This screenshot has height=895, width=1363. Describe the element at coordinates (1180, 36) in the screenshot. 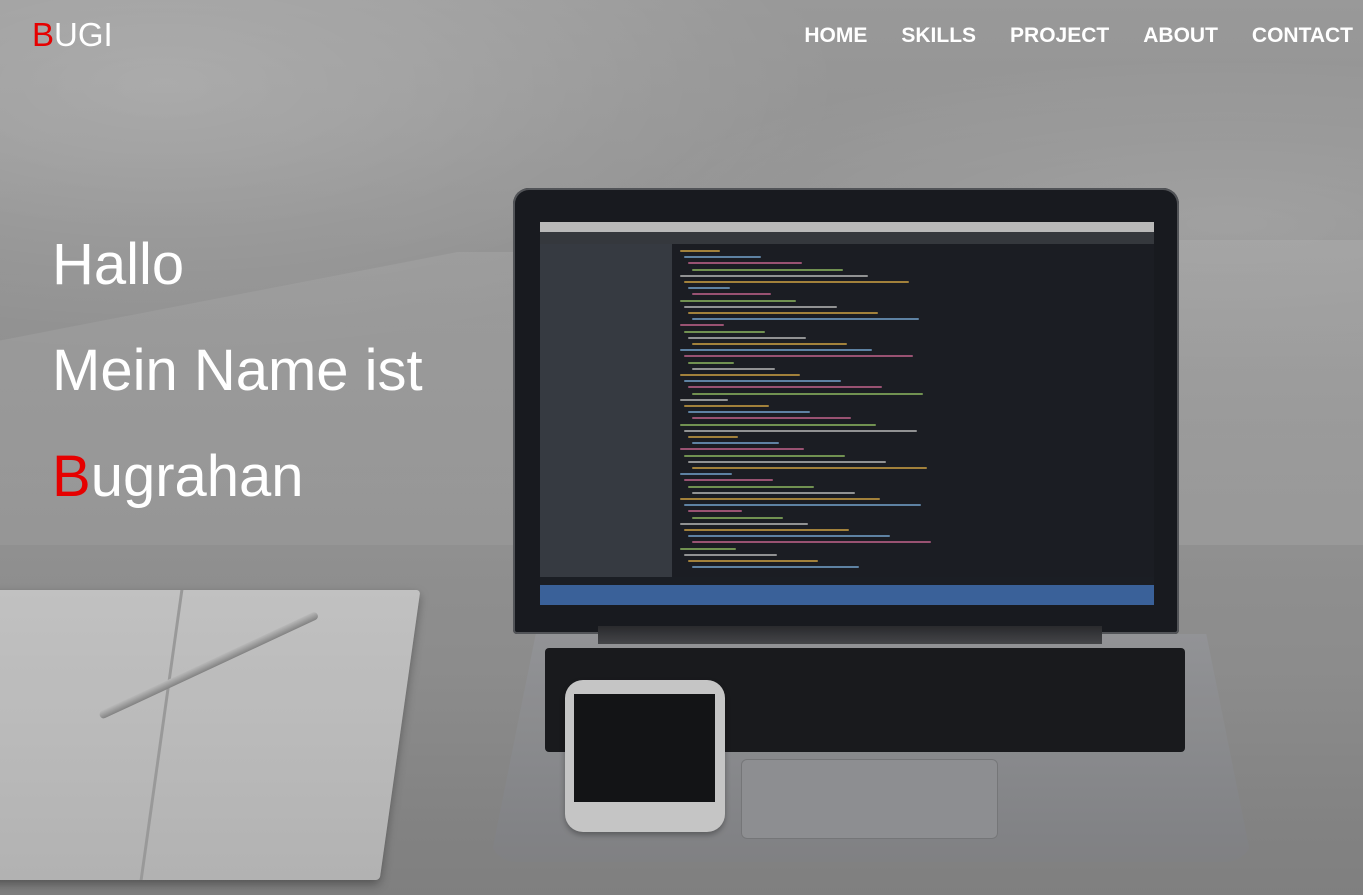

I see `nav-about-link: ABOUT` at that location.